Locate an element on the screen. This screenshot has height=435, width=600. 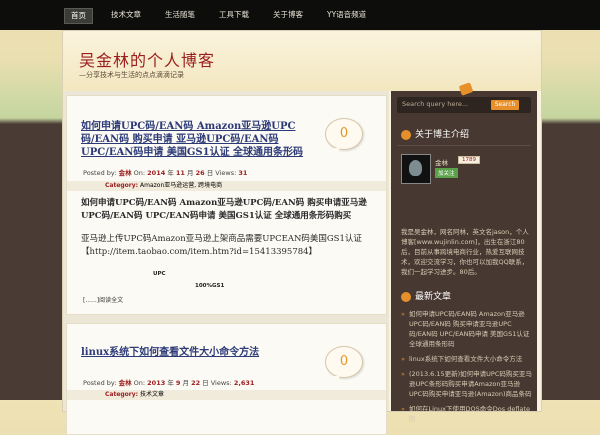
read-more-link: [......]阅读全文 is located at coordinates (103, 299).